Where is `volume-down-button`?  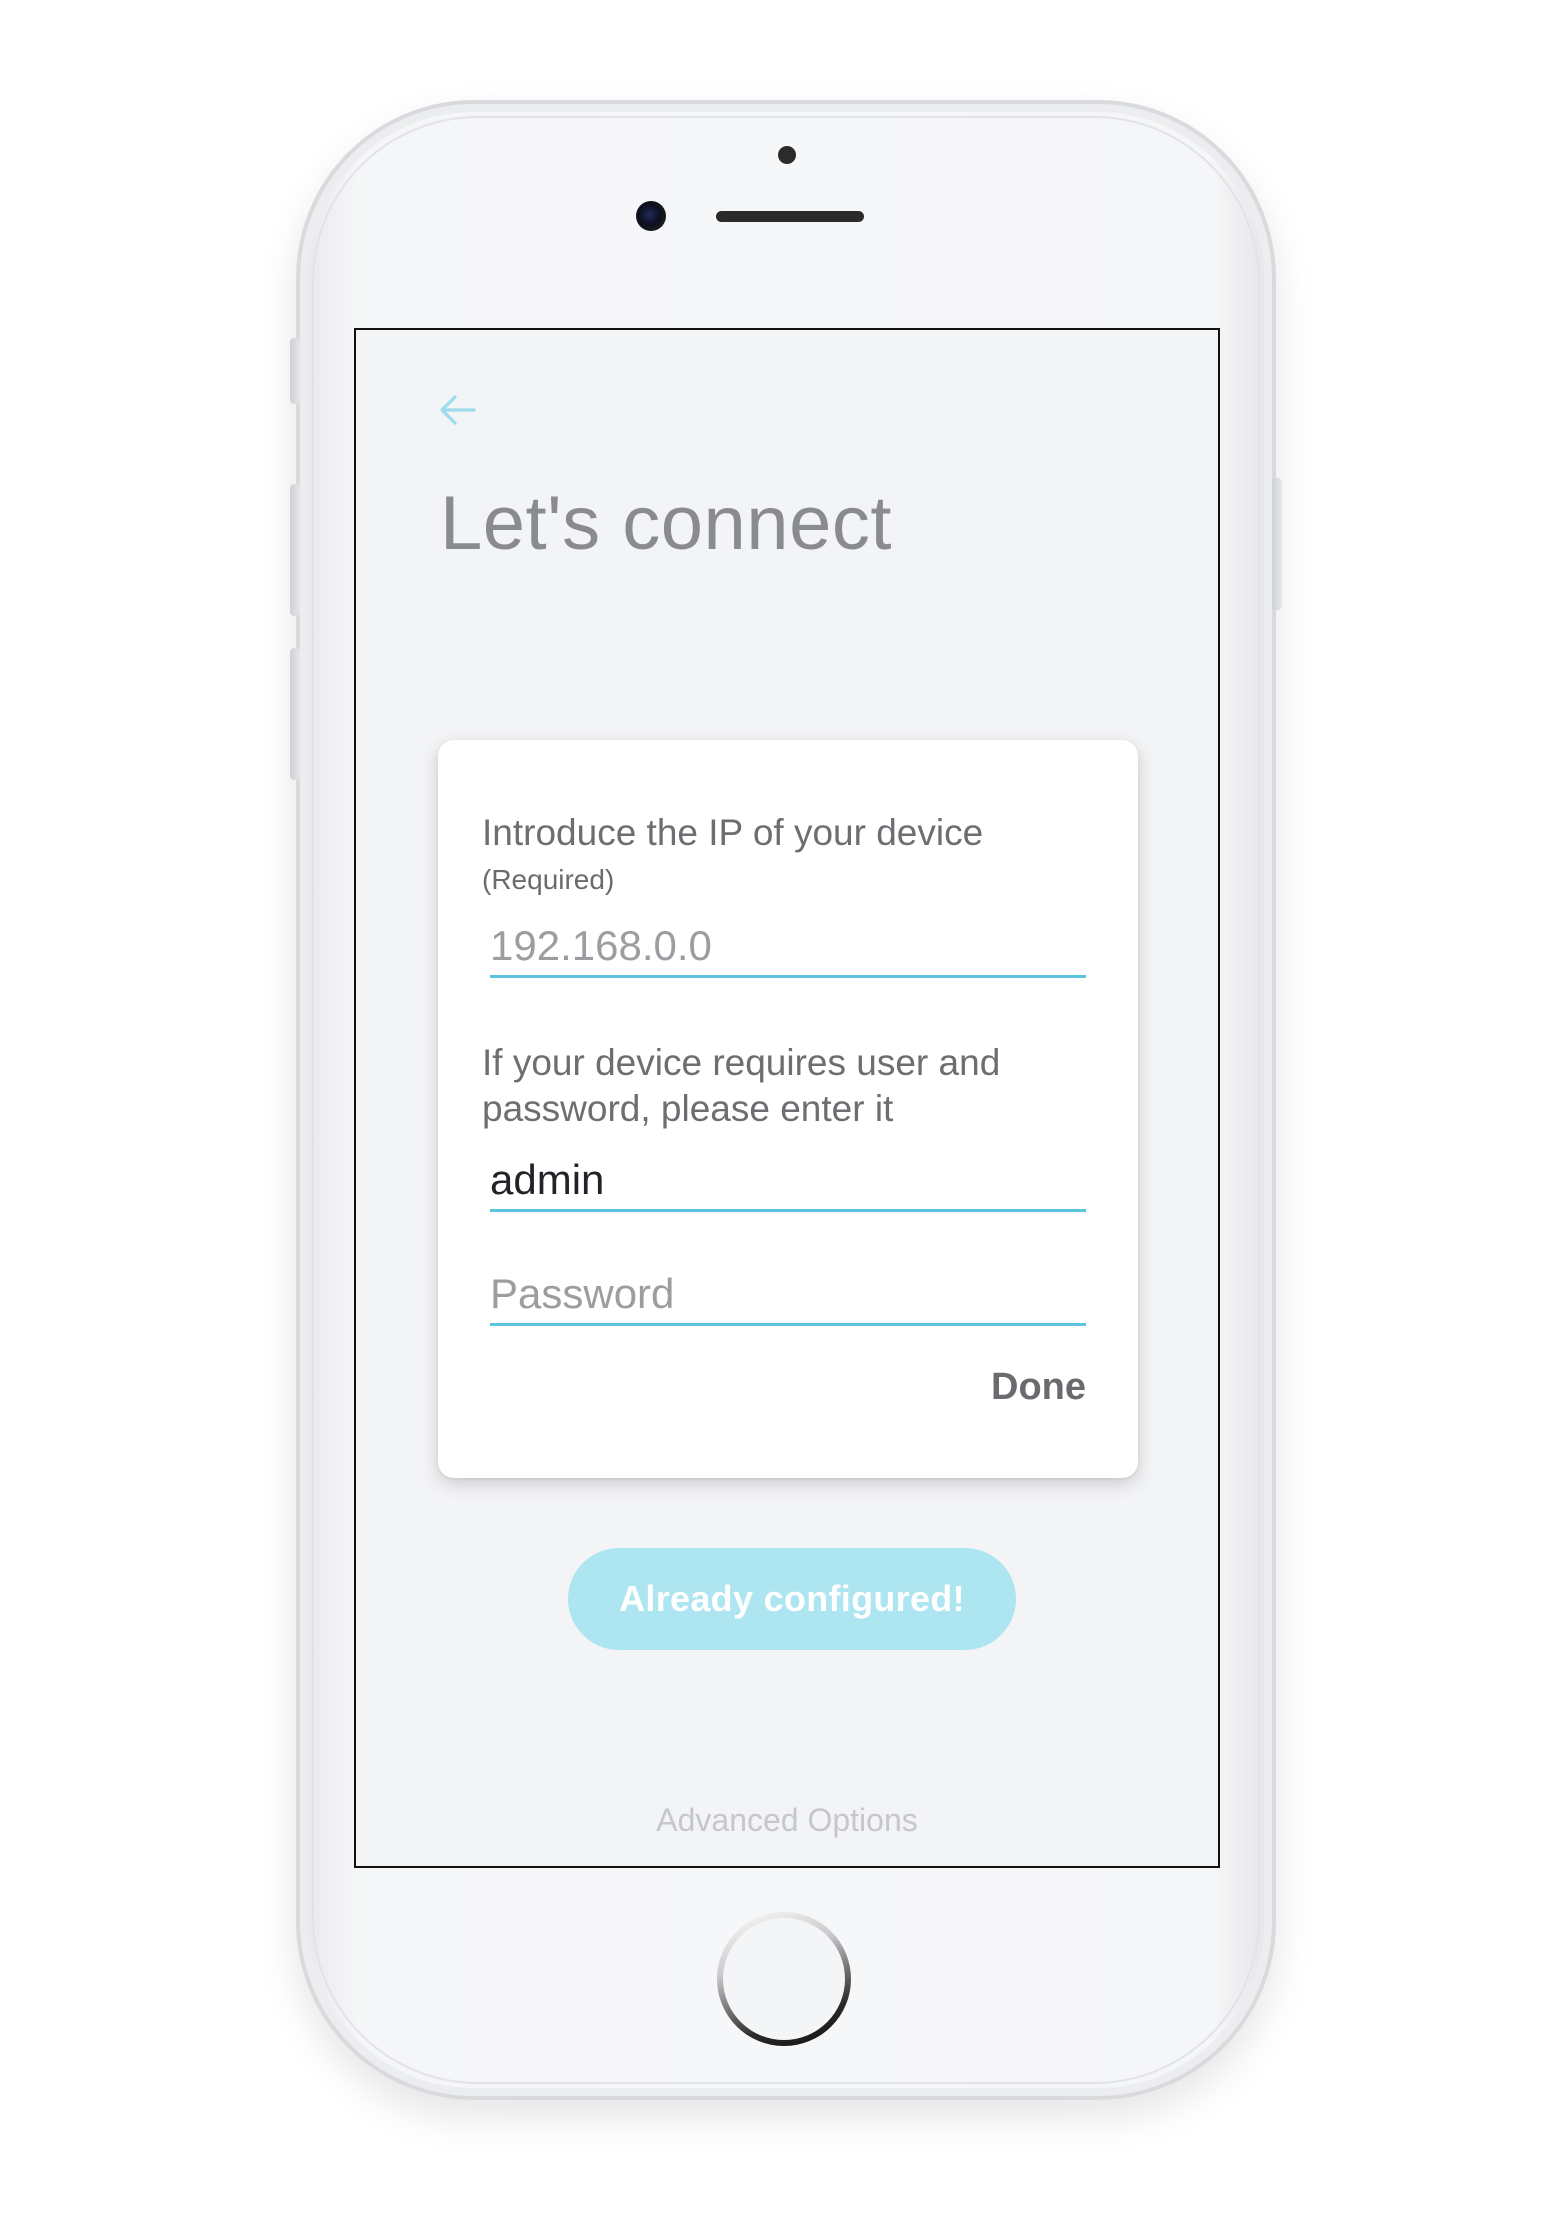
volume-down-button is located at coordinates (295, 714).